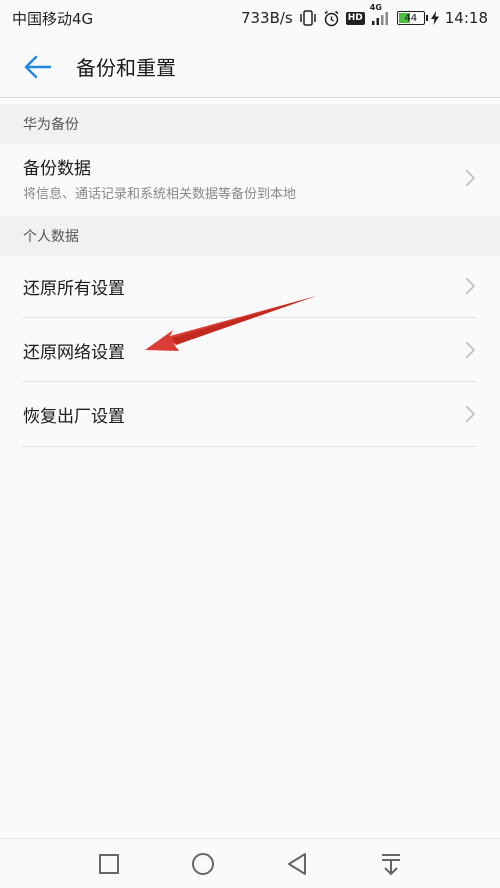 Image resolution: width=500 pixels, height=888 pixels. Describe the element at coordinates (74, 416) in the screenshot. I see `factory-reset-title: 恢复出厂设置` at that location.